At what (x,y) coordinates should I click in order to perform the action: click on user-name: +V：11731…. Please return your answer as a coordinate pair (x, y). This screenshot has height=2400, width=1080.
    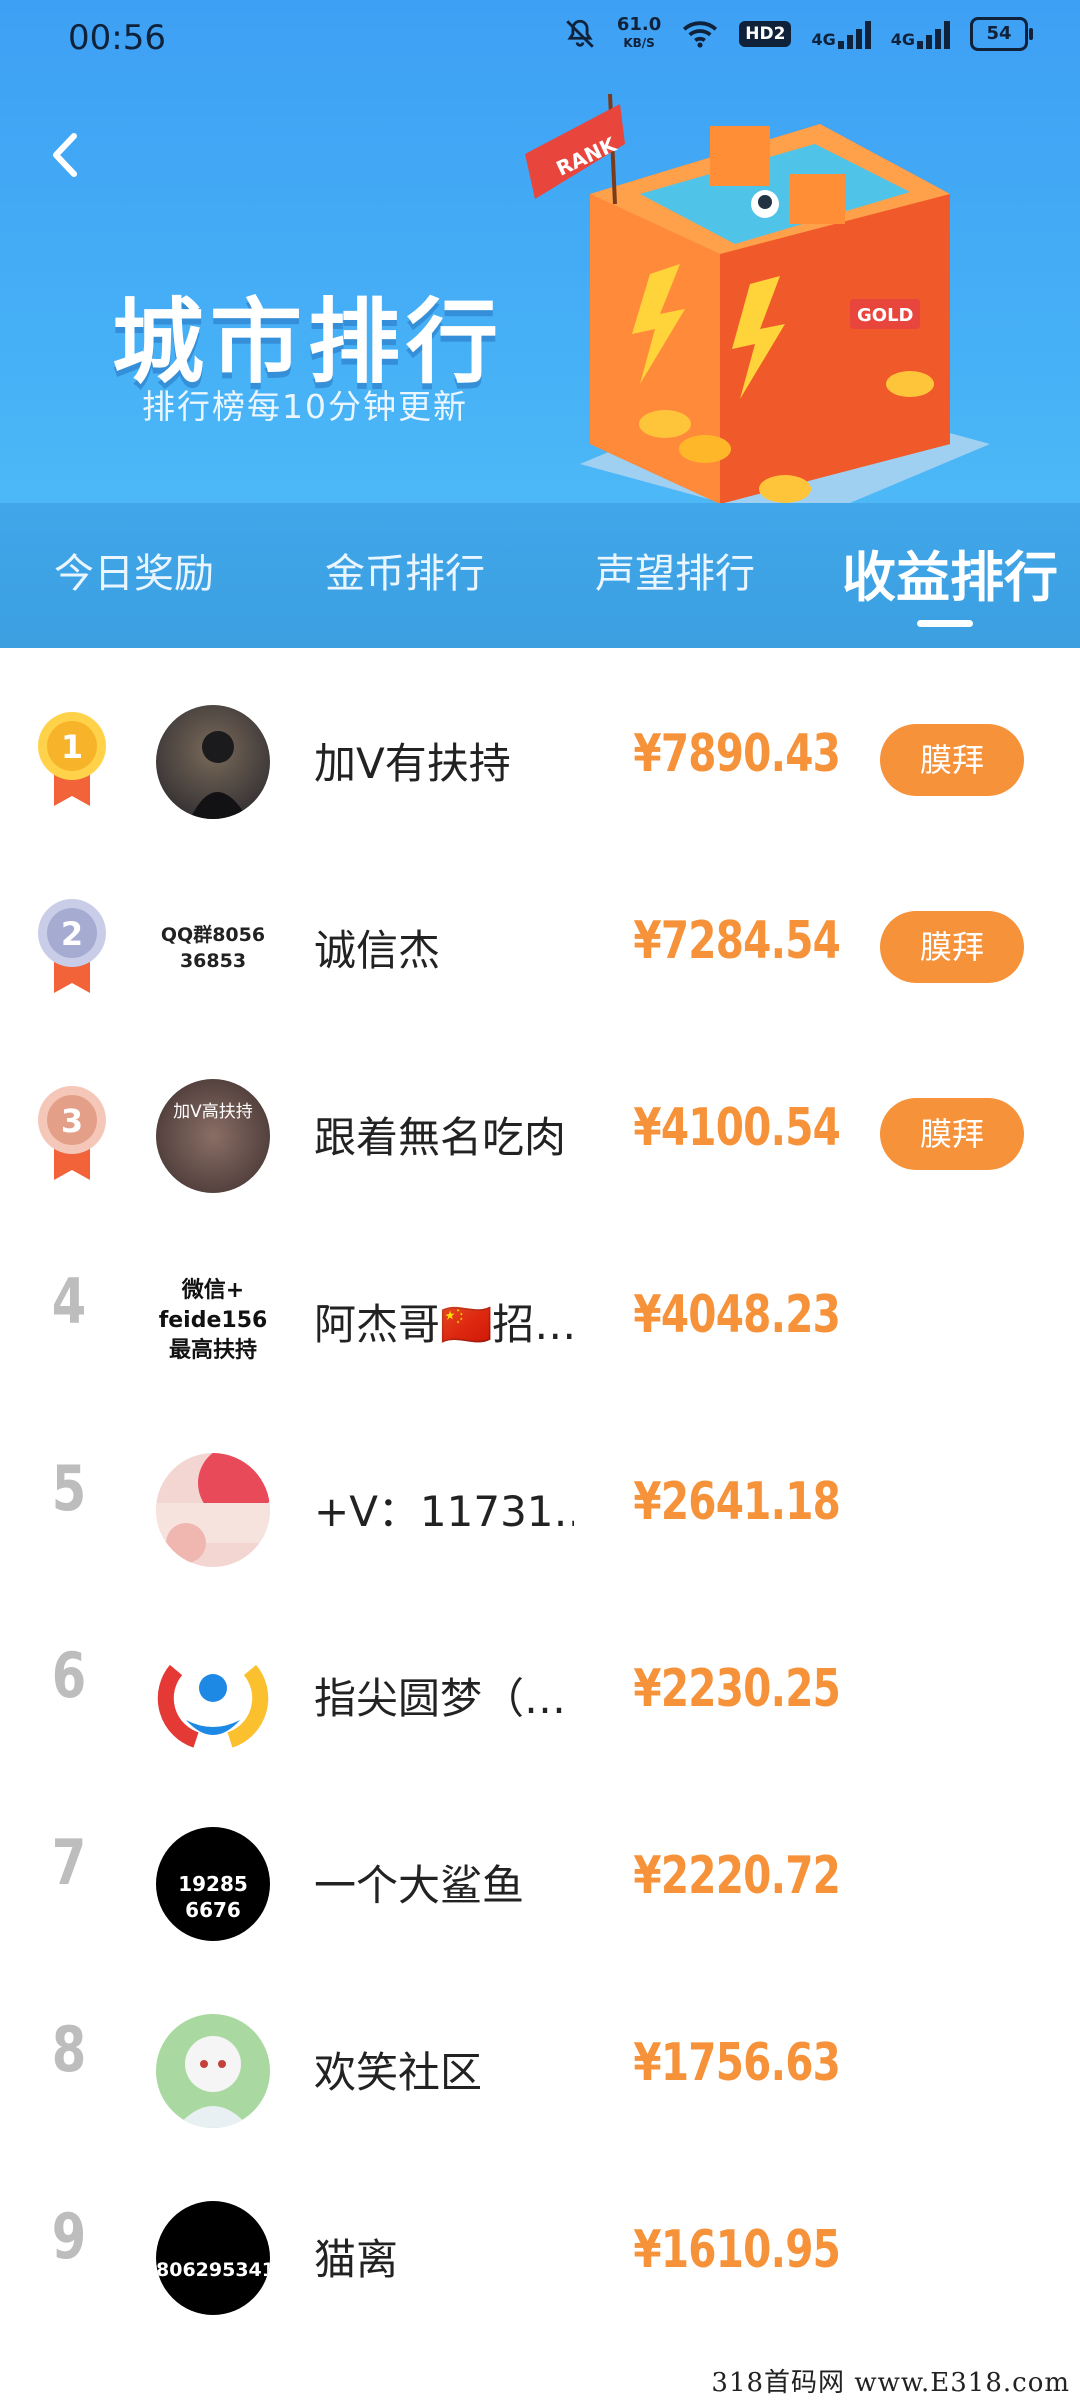
    Looking at the image, I should click on (444, 1511).